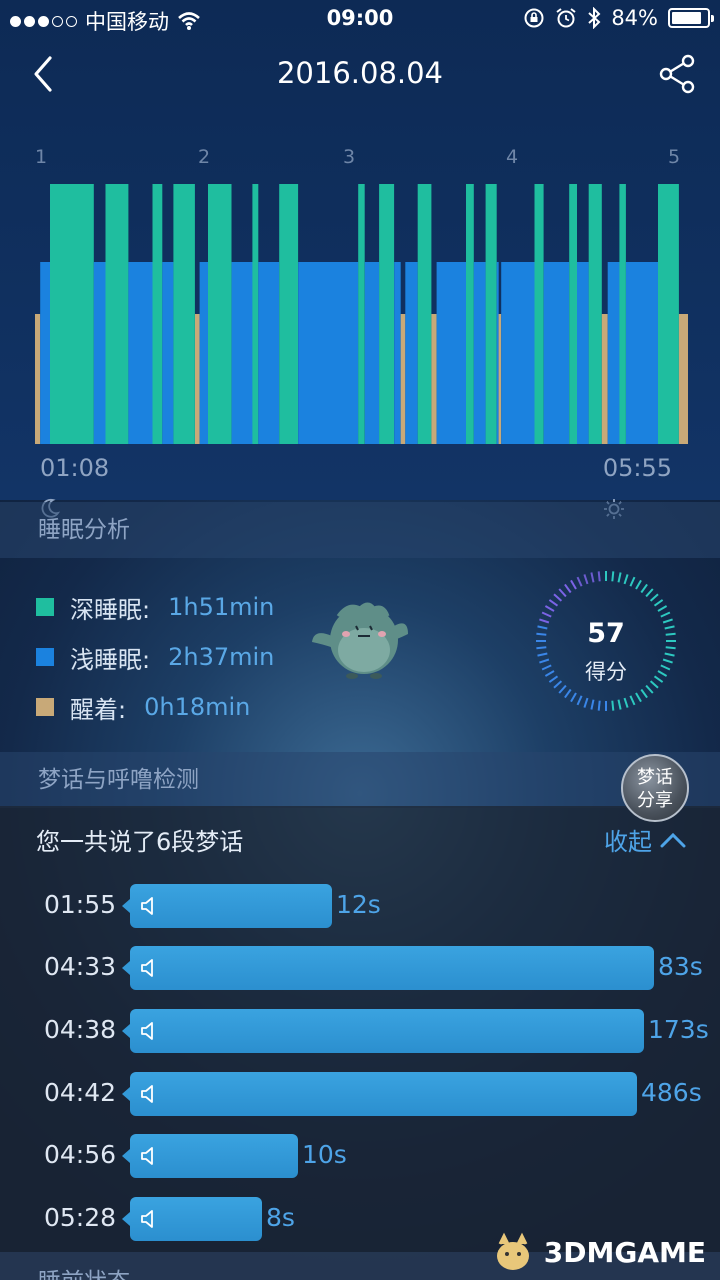  Describe the element at coordinates (197, 707) in the screenshot. I see `legend-value: 0h18min` at that location.